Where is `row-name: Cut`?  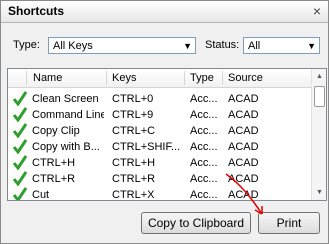 row-name: Cut is located at coordinates (41, 195).